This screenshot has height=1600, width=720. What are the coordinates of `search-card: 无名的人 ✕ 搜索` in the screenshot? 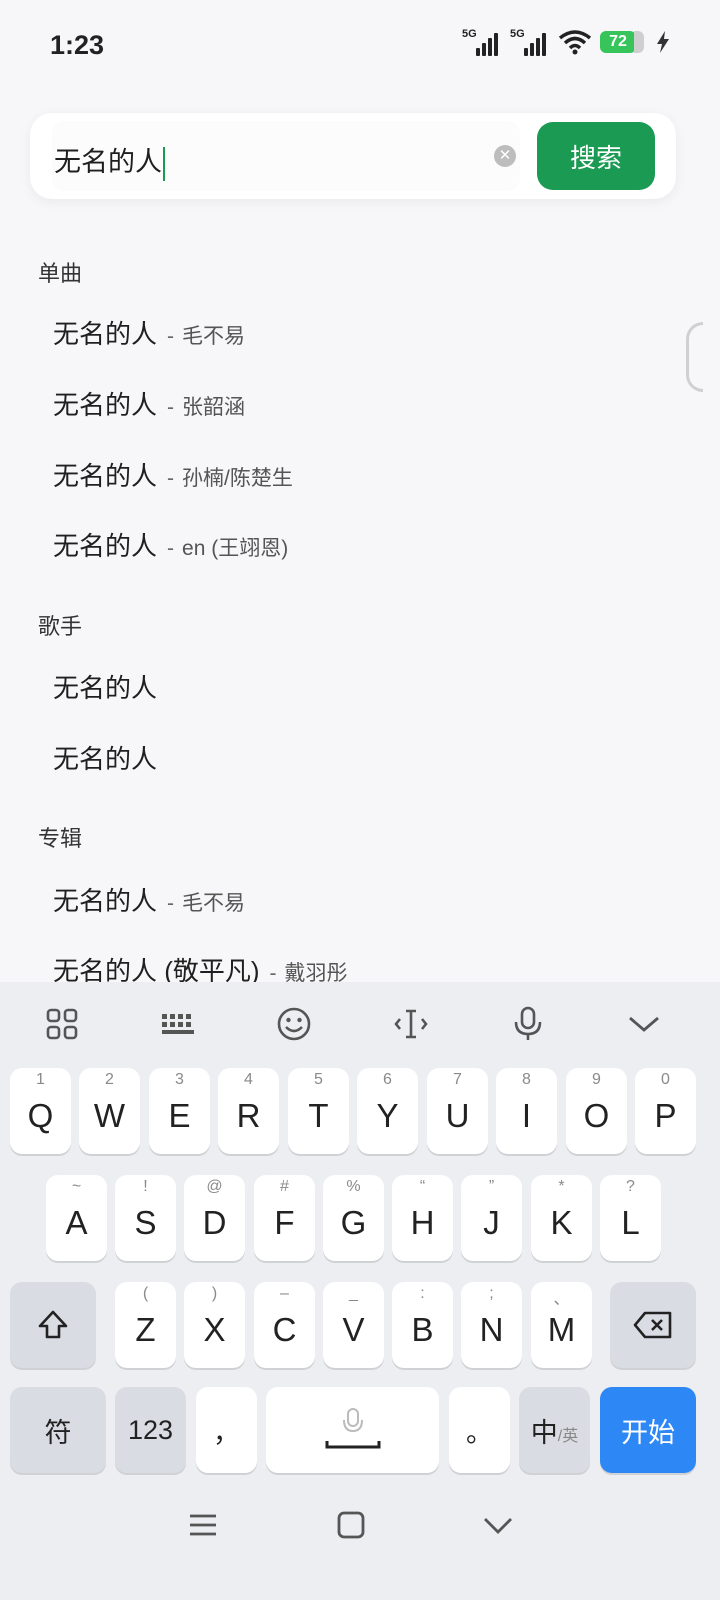 It's located at (353, 156).